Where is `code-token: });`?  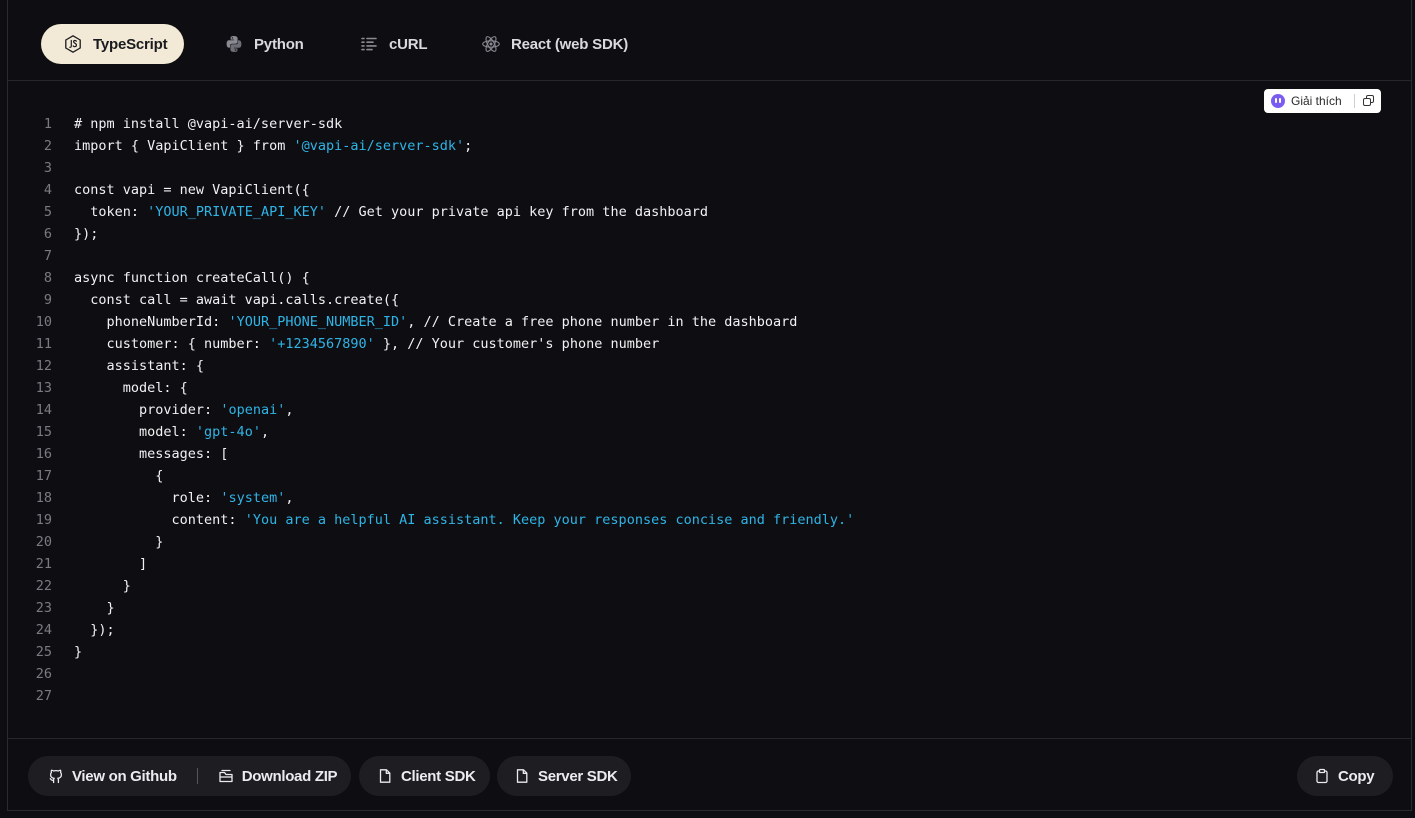
code-token: }); is located at coordinates (86, 234).